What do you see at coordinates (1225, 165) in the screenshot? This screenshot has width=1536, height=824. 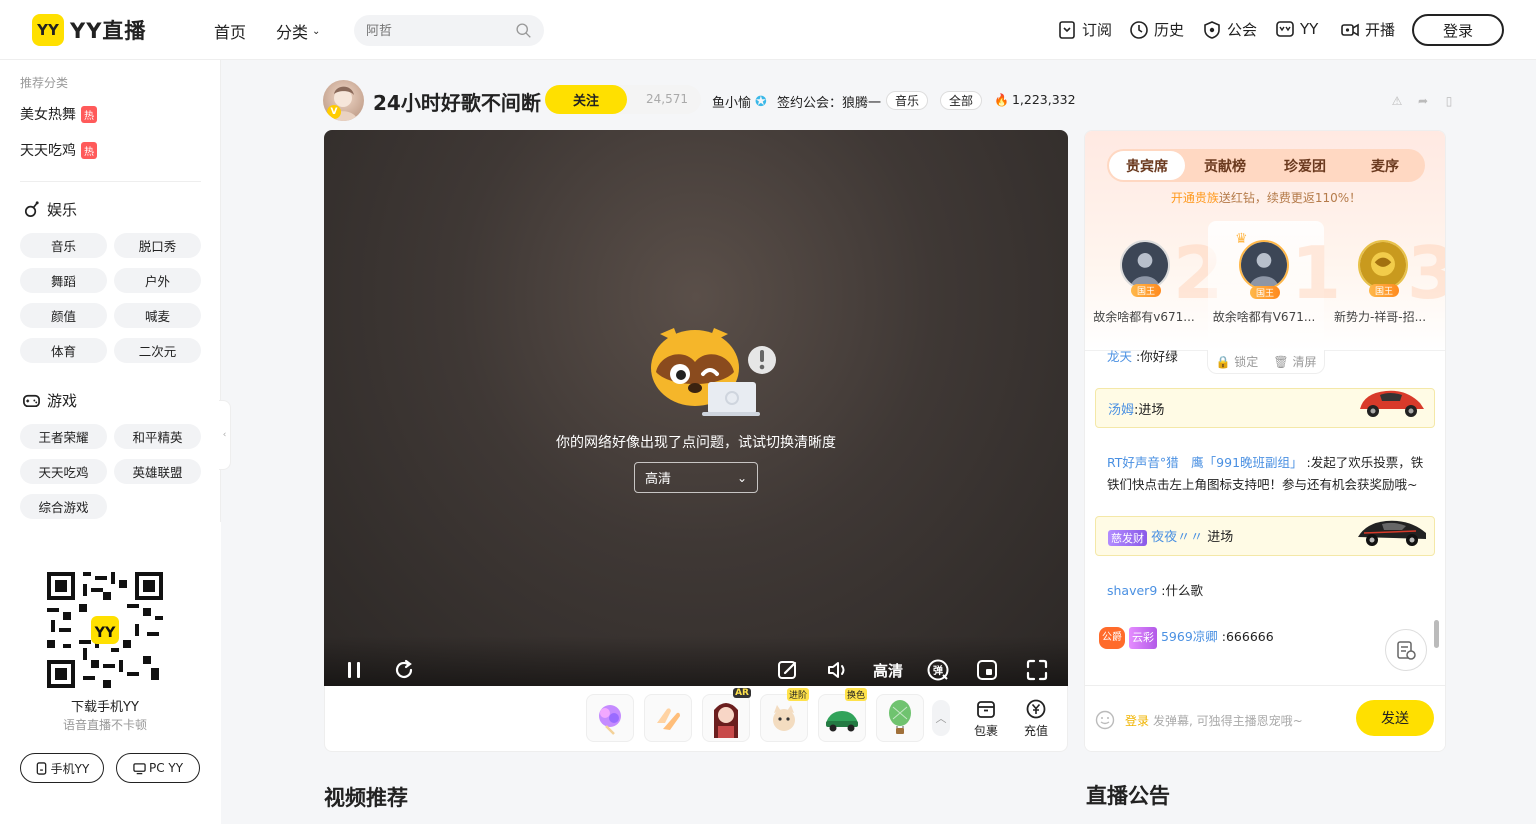 I see `tab-contribution: 贡献榜` at bounding box center [1225, 165].